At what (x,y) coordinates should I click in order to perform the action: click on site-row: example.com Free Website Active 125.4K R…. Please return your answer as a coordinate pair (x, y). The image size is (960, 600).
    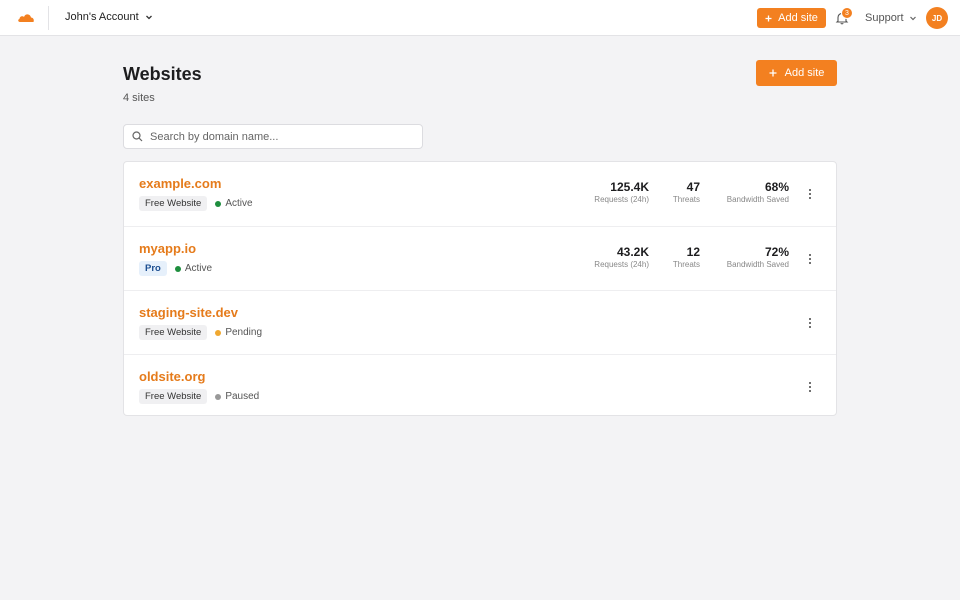
    Looking at the image, I should click on (480, 194).